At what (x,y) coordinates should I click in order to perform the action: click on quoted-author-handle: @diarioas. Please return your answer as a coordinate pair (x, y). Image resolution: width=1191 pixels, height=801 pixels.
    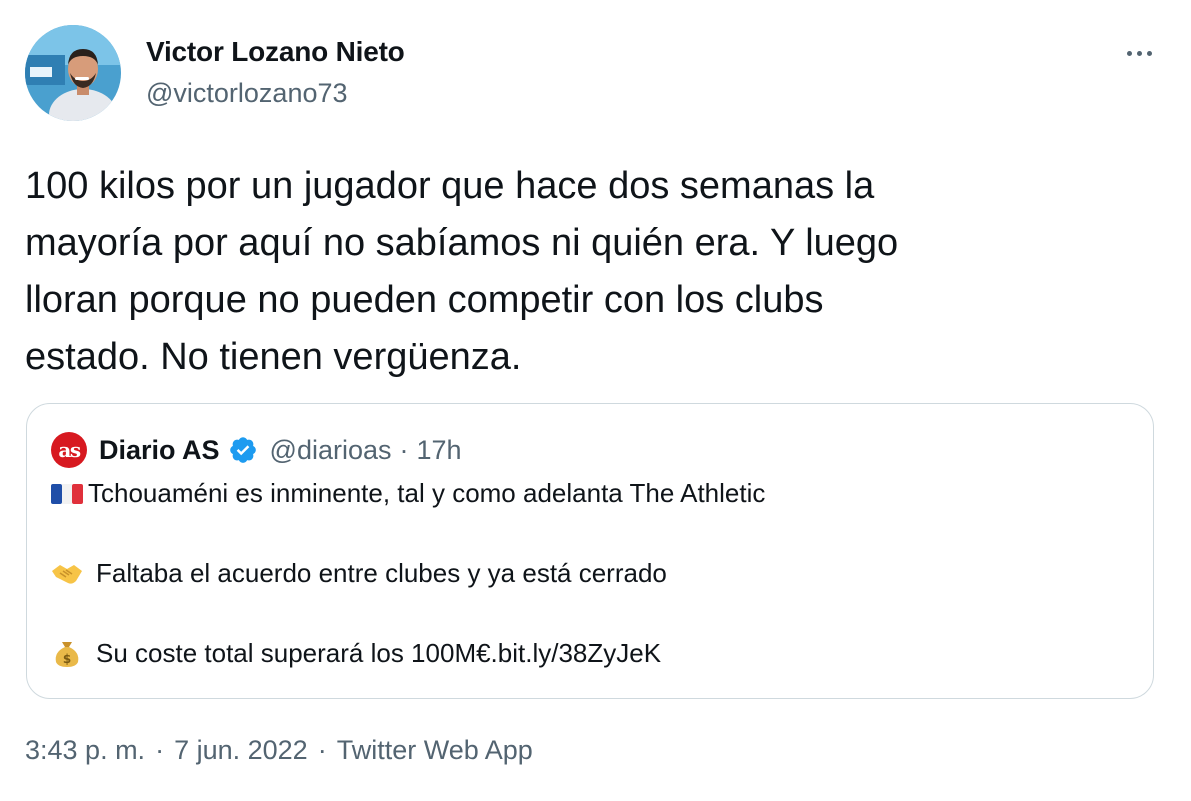
    Looking at the image, I should click on (331, 450).